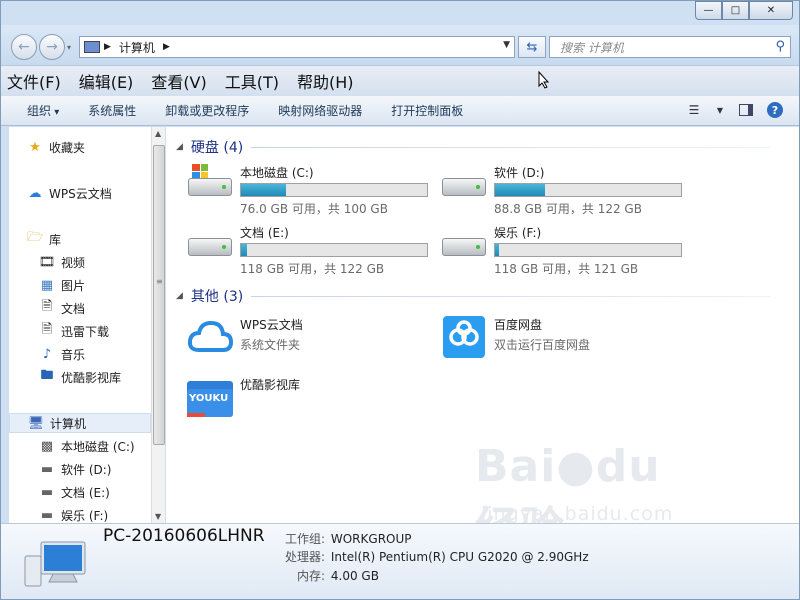 Image resolution: width=800 pixels, height=600 pixels. What do you see at coordinates (746, 110) in the screenshot?
I see `preview-pane-icon` at bounding box center [746, 110].